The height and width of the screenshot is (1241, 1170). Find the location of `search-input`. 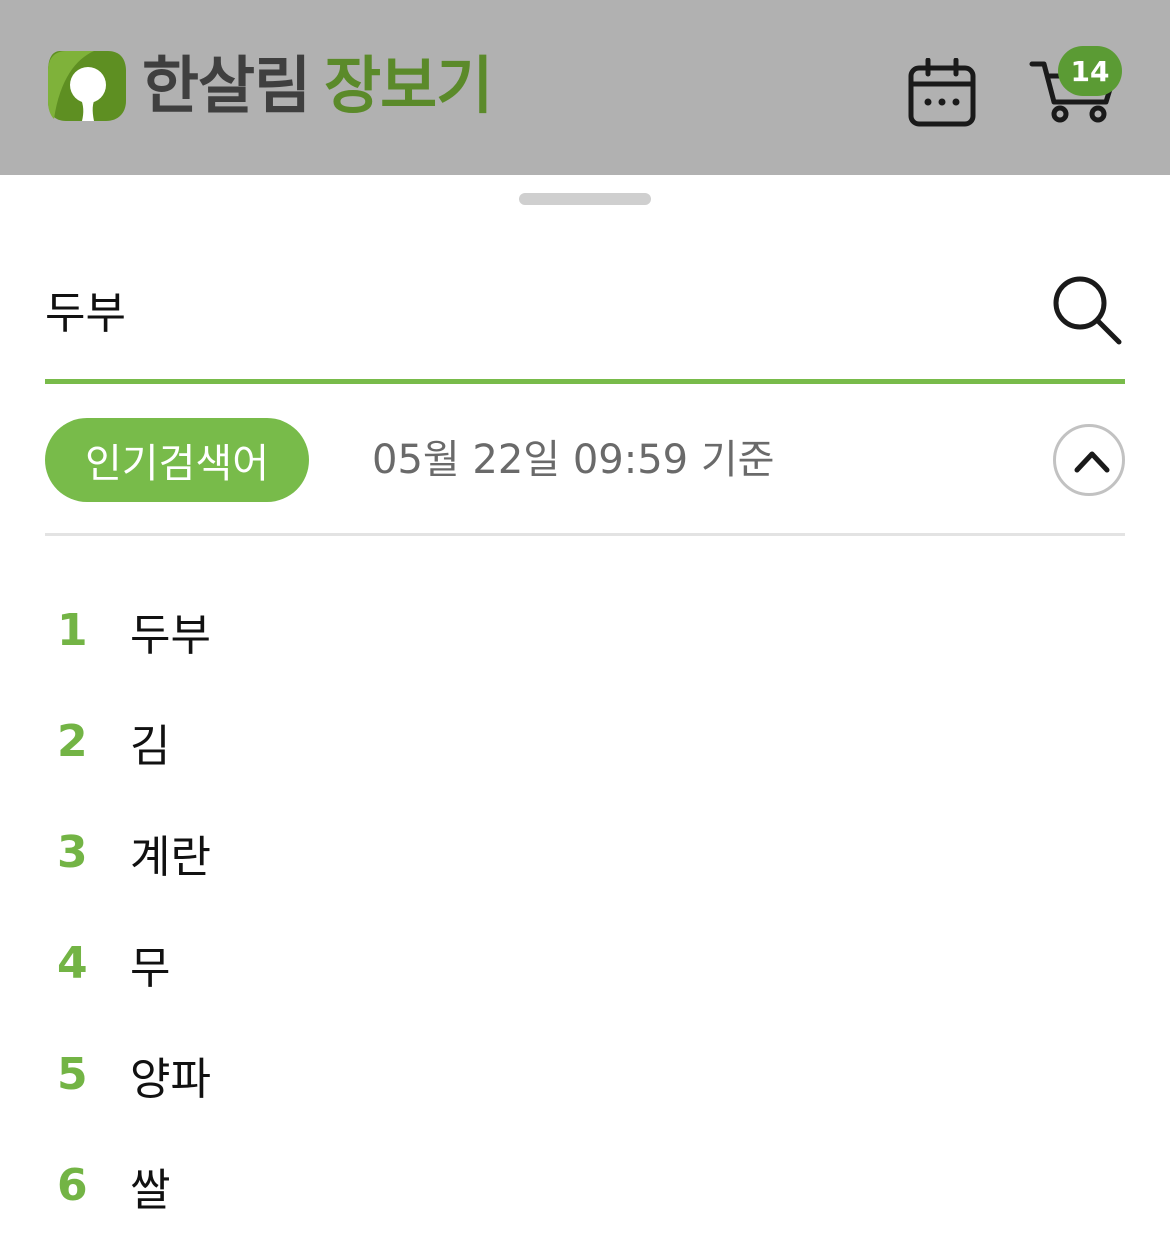

search-input is located at coordinates (525, 309).